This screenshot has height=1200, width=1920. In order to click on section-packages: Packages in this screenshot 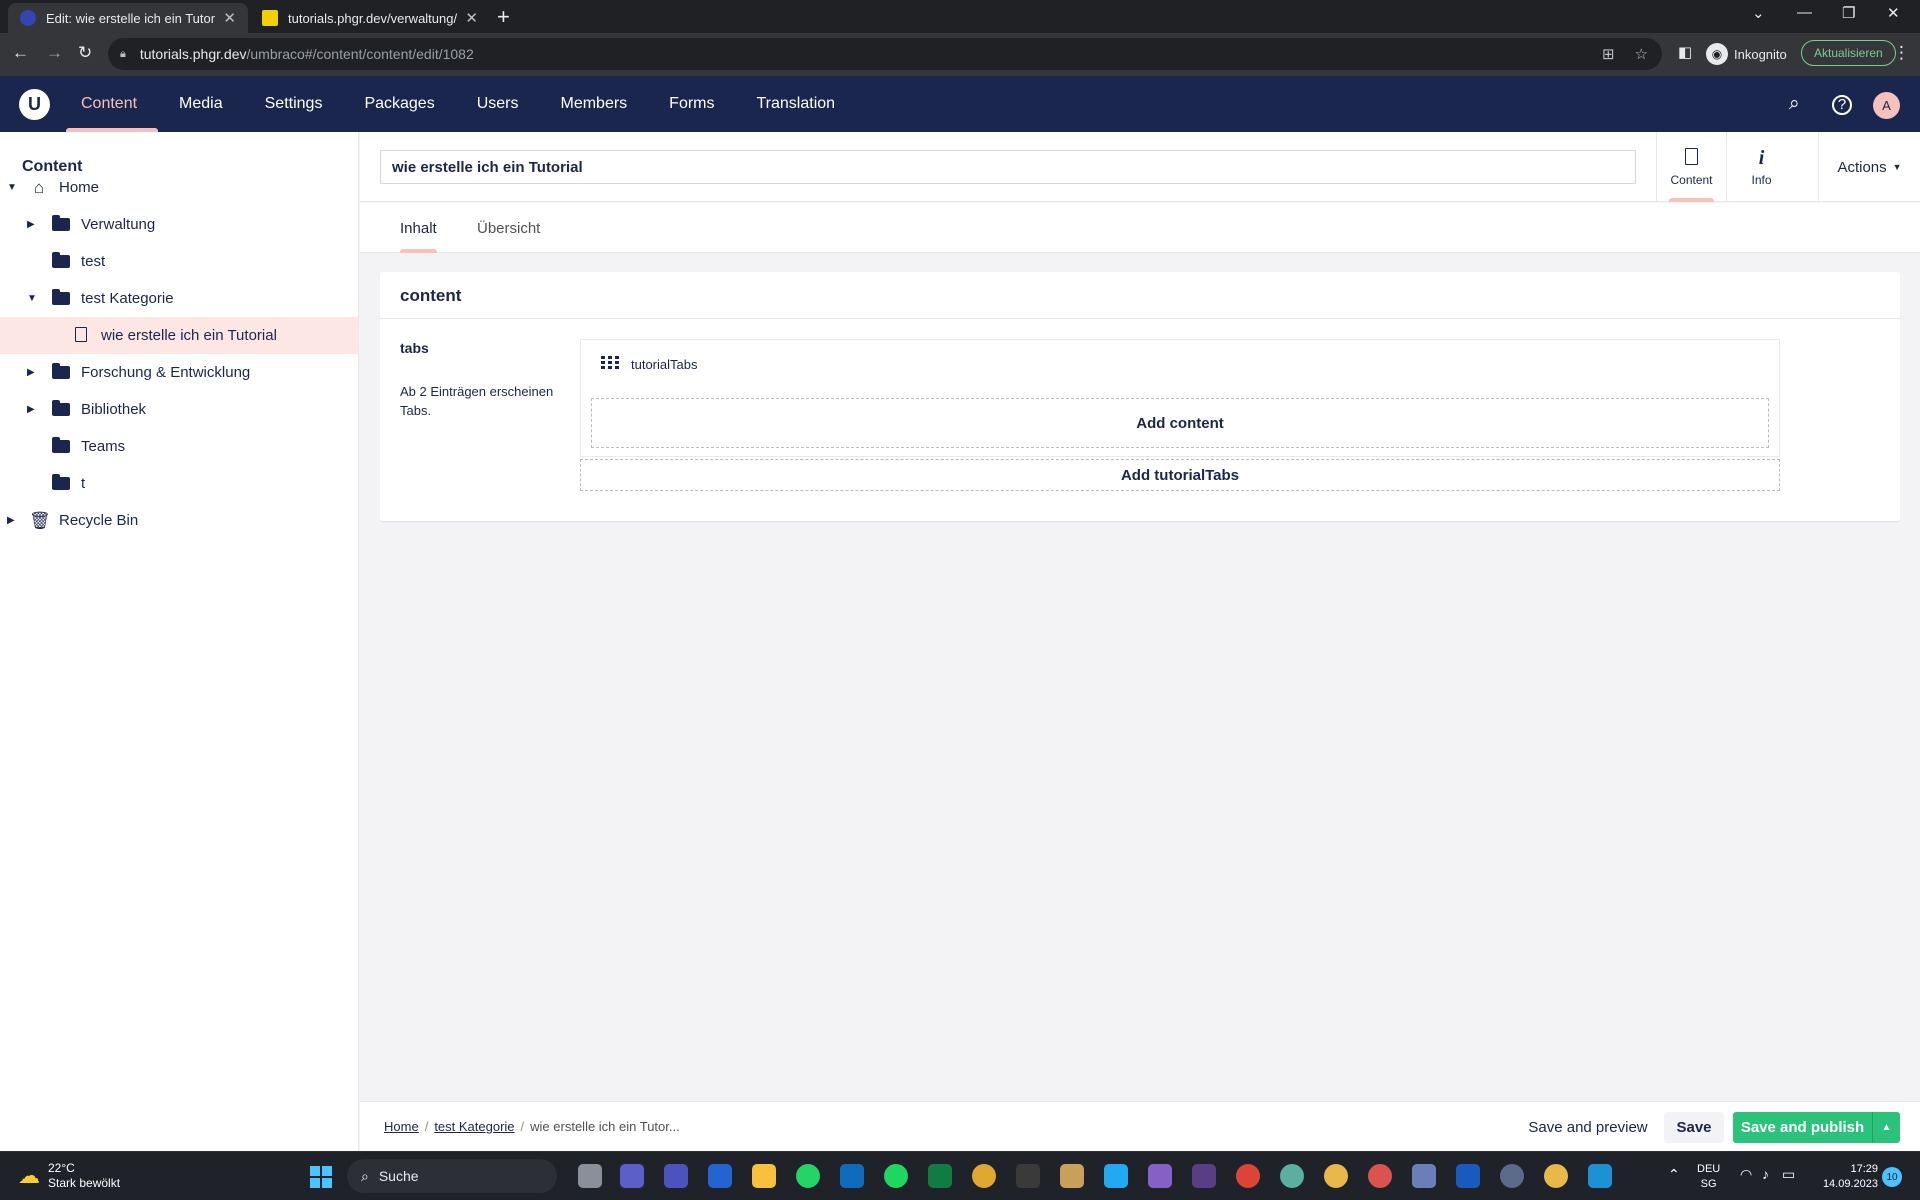, I will do `click(399, 104)`.